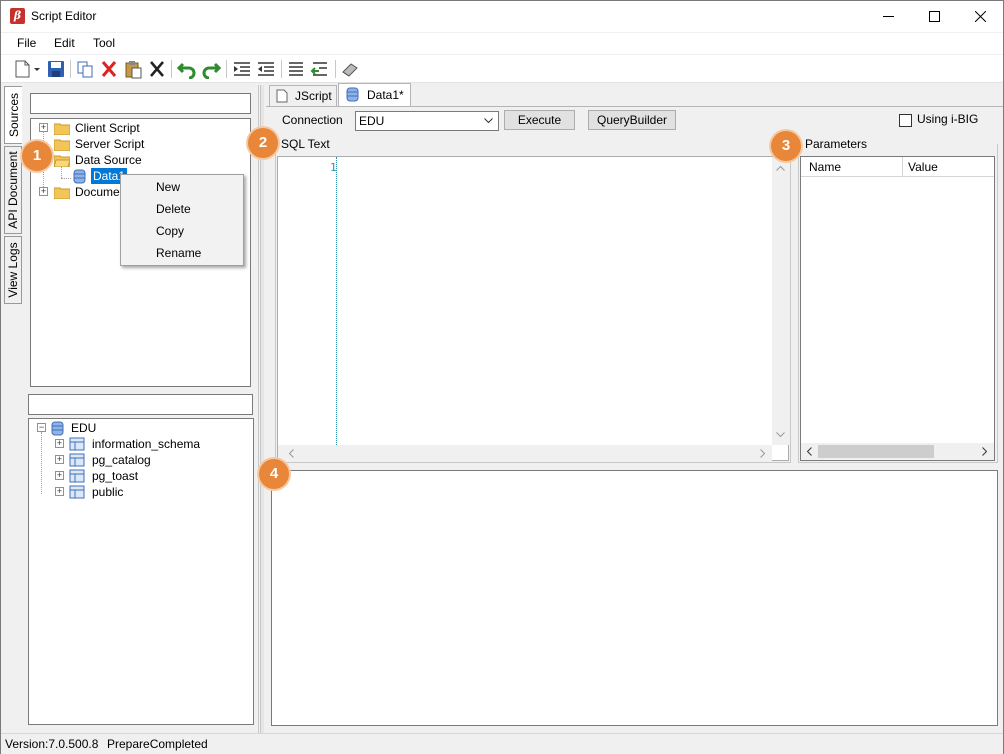 The width and height of the screenshot is (1004, 754). Describe the element at coordinates (170, 231) in the screenshot. I see `context-menu-copy: Copy` at that location.